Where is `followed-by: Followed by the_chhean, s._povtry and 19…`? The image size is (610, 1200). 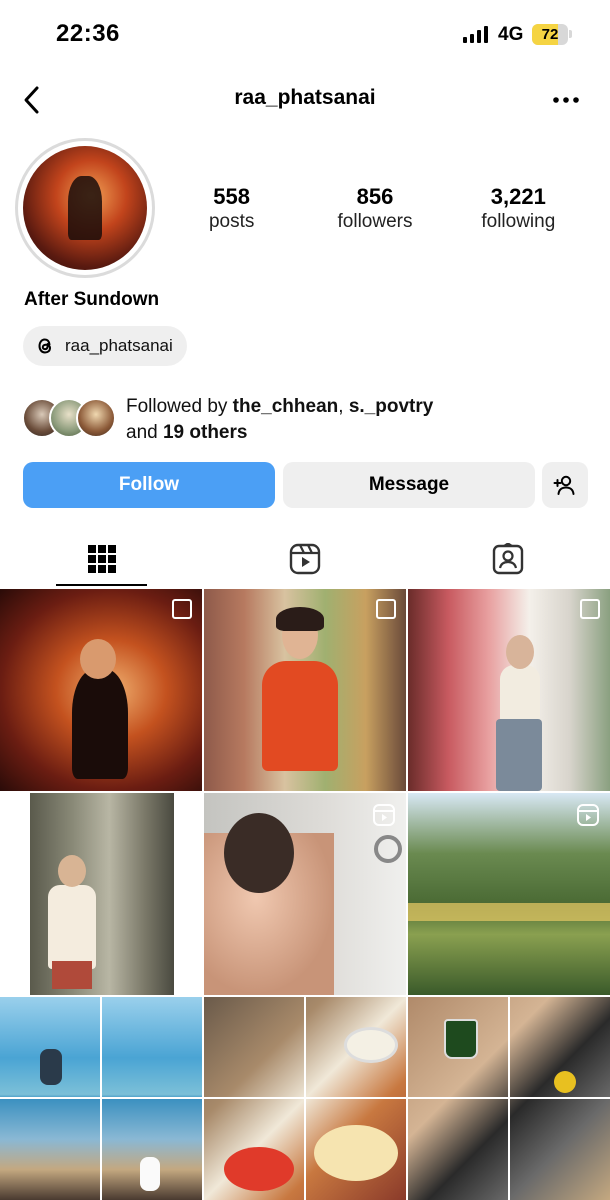 followed-by: Followed by the_chhean, s._povtry and 19… is located at coordinates (302, 419).